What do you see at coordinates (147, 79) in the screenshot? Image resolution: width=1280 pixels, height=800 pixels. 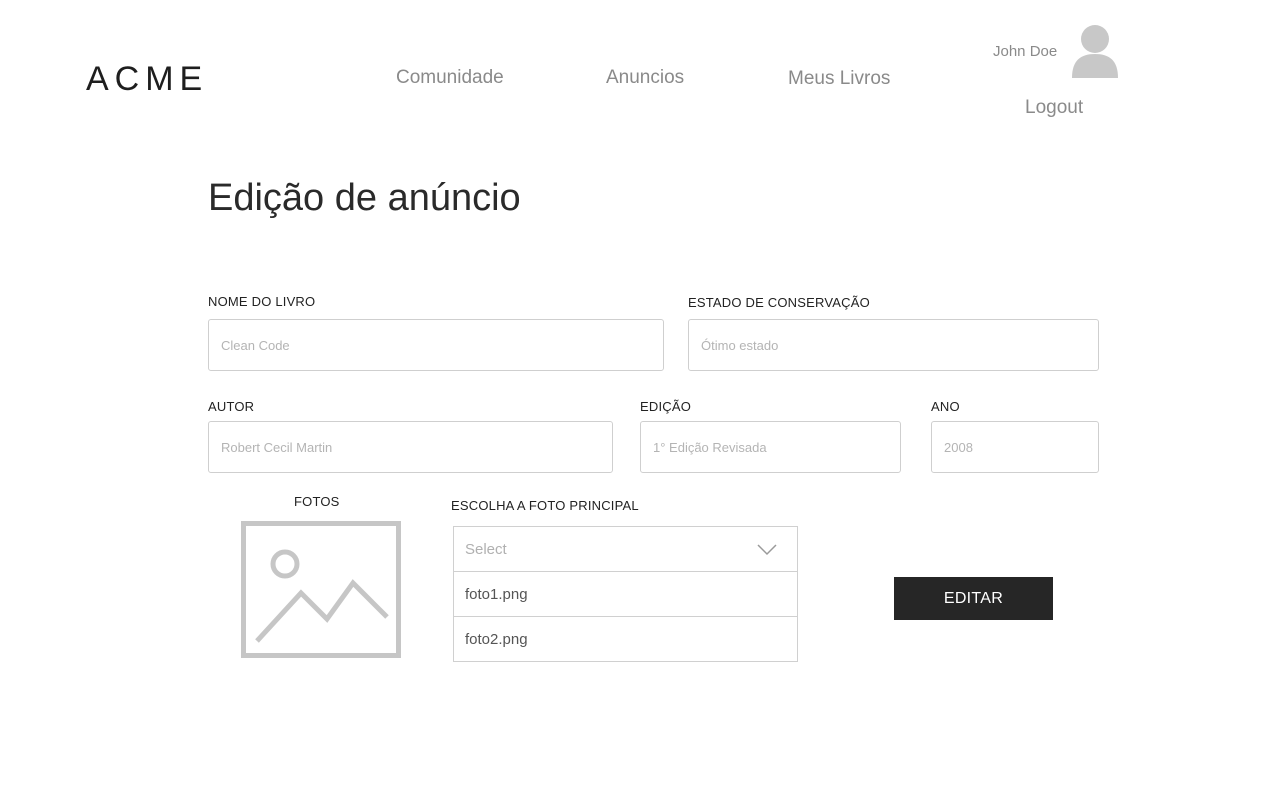 I see `acme-logo: ACME` at bounding box center [147, 79].